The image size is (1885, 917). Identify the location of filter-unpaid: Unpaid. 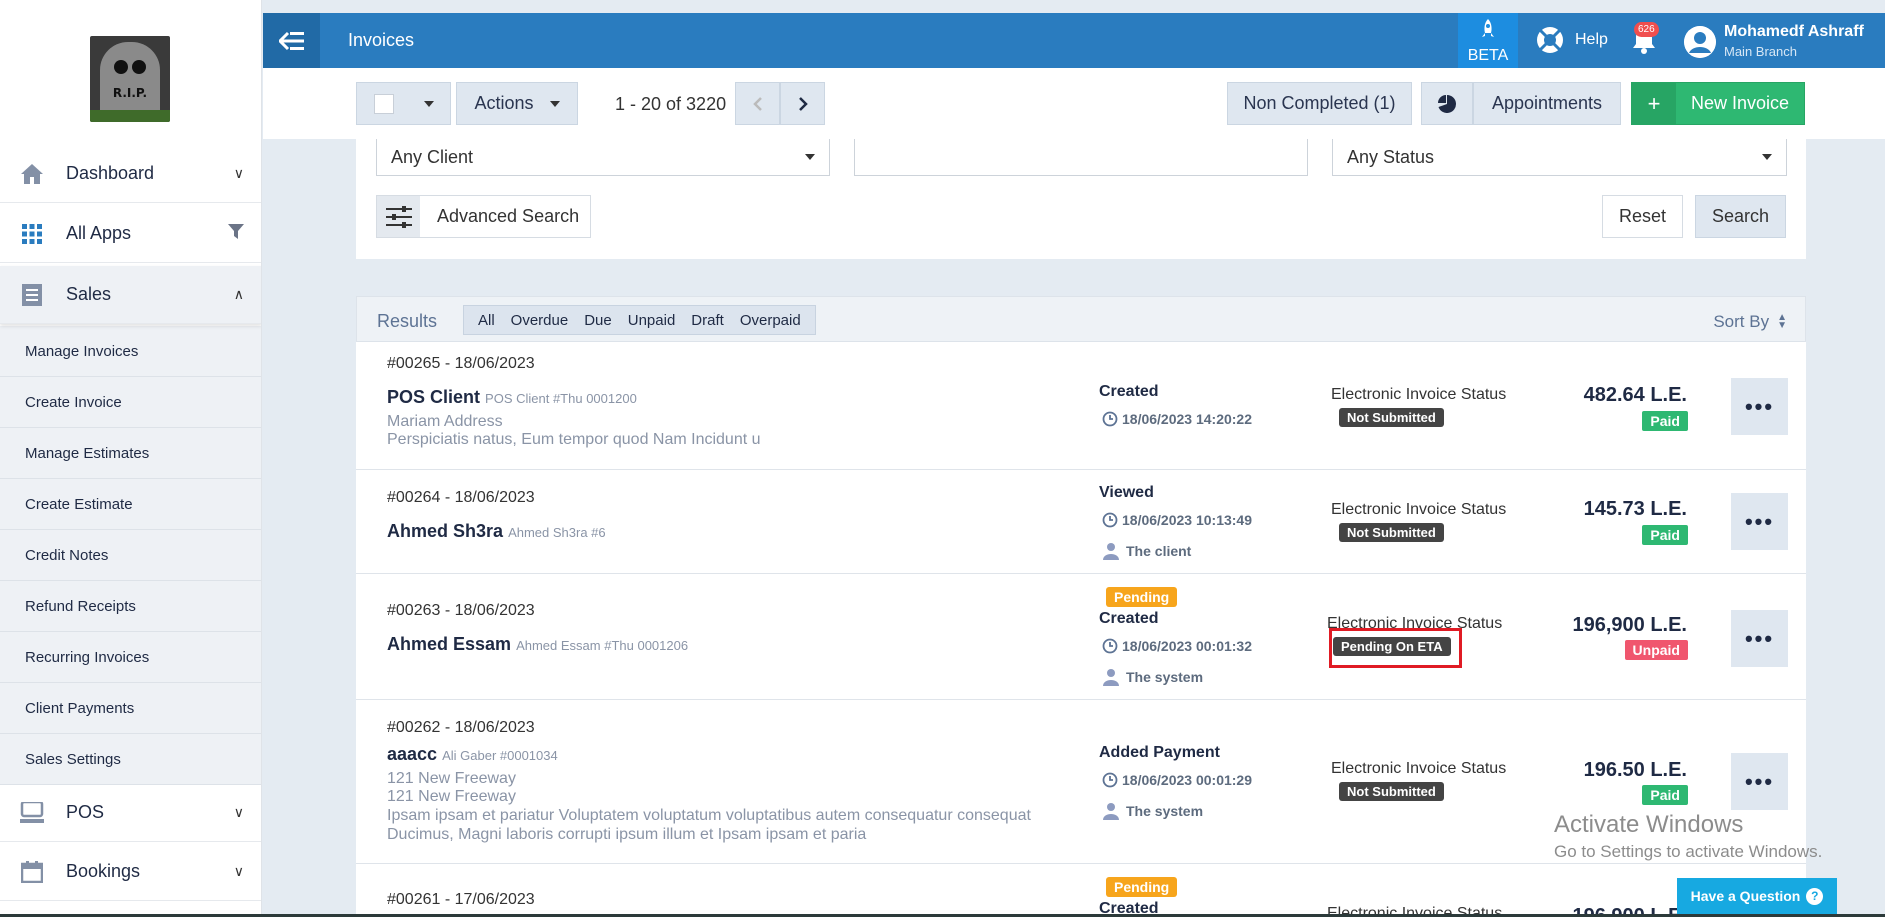
(652, 320).